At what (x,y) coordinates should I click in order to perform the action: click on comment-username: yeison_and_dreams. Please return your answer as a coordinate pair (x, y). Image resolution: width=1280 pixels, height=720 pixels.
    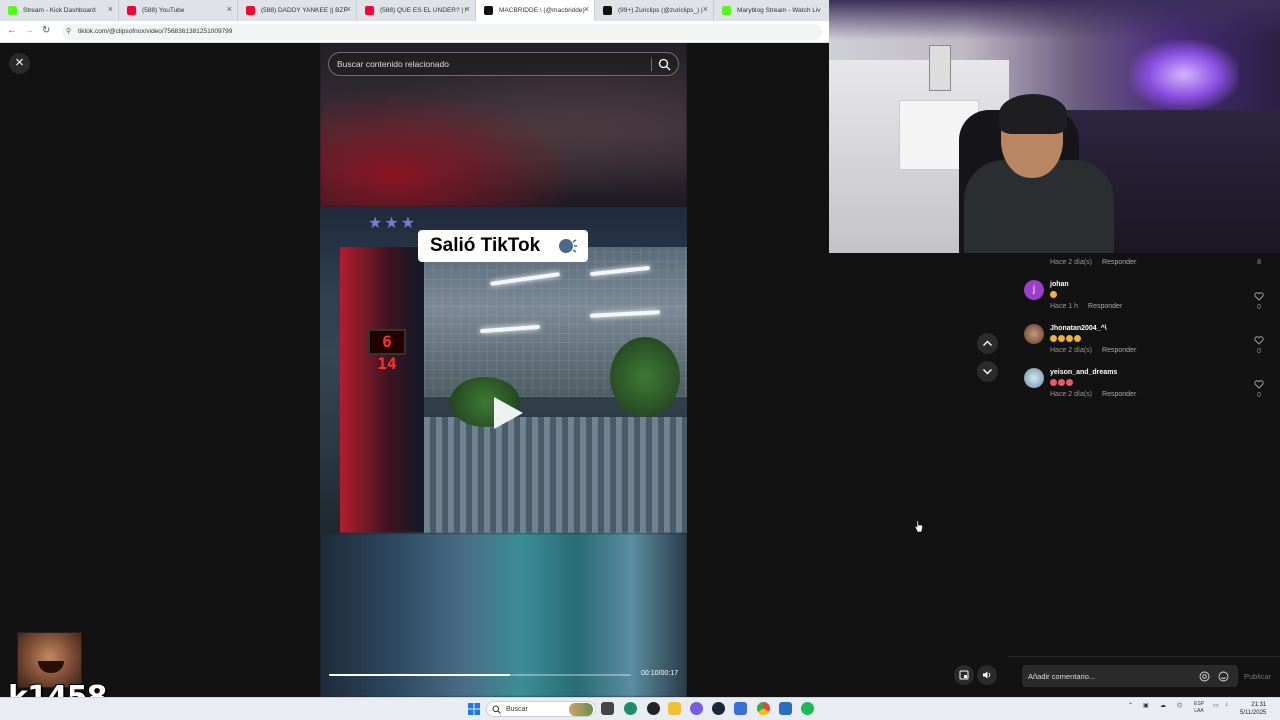
    Looking at the image, I should click on (1083, 372).